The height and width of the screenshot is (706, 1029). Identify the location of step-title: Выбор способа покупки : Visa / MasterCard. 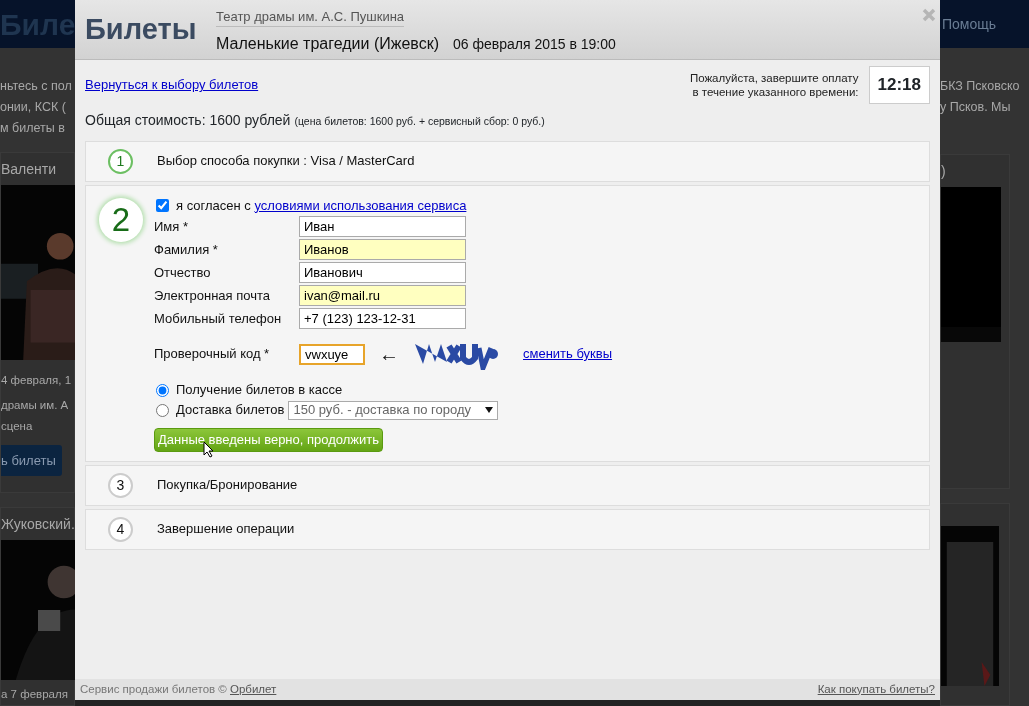
(286, 161).